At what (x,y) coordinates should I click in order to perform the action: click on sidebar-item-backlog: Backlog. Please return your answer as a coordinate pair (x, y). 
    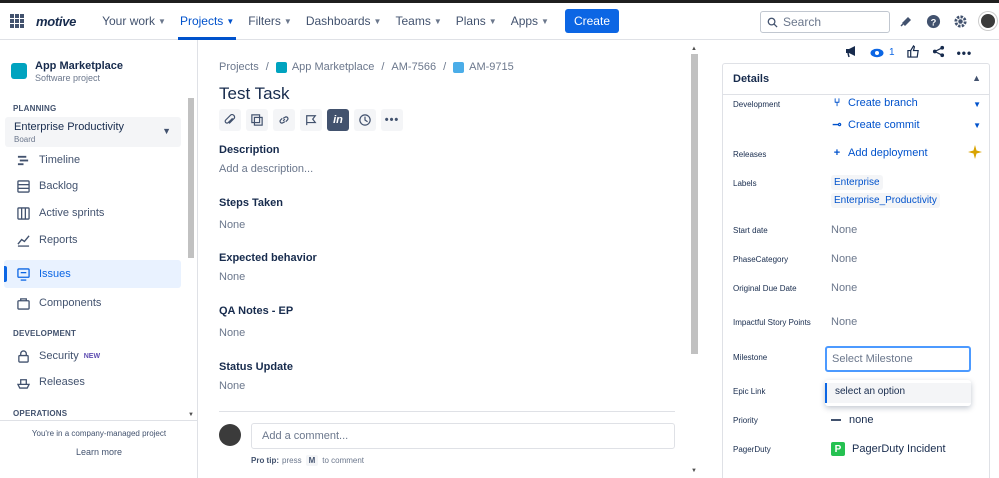
    Looking at the image, I should click on (47, 186).